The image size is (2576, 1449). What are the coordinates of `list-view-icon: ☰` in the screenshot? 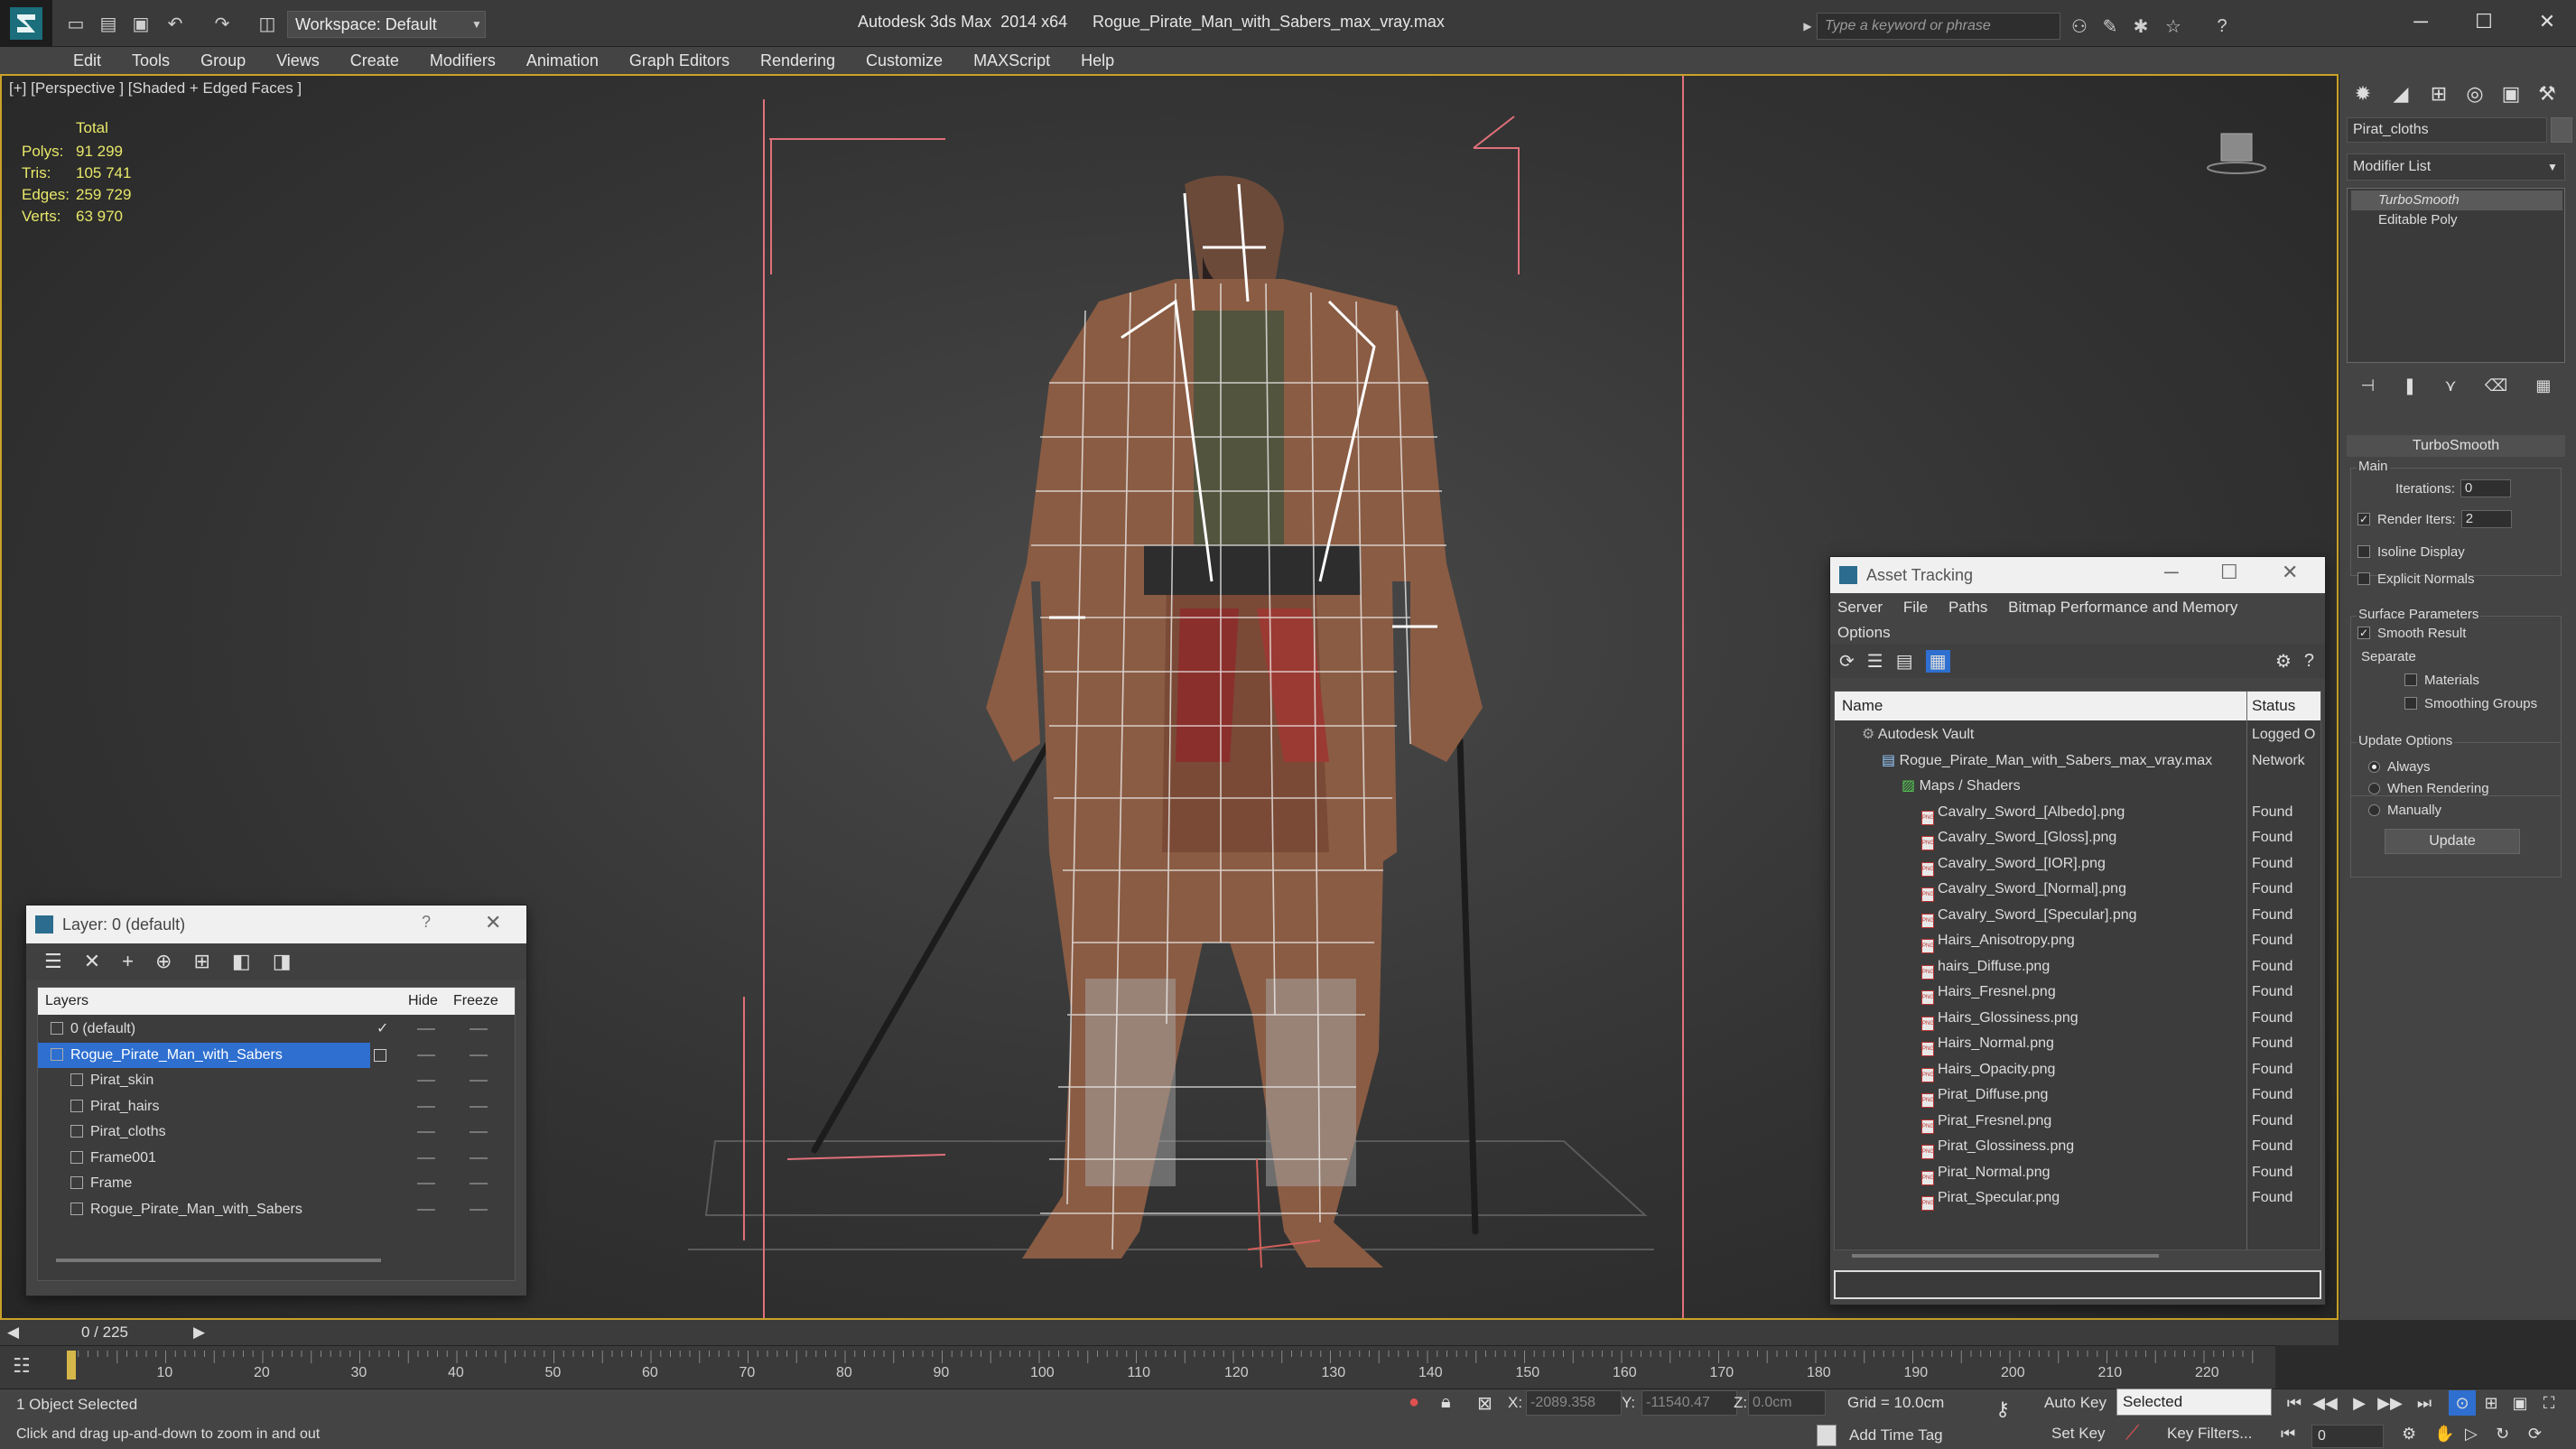 It's located at (1875, 661).